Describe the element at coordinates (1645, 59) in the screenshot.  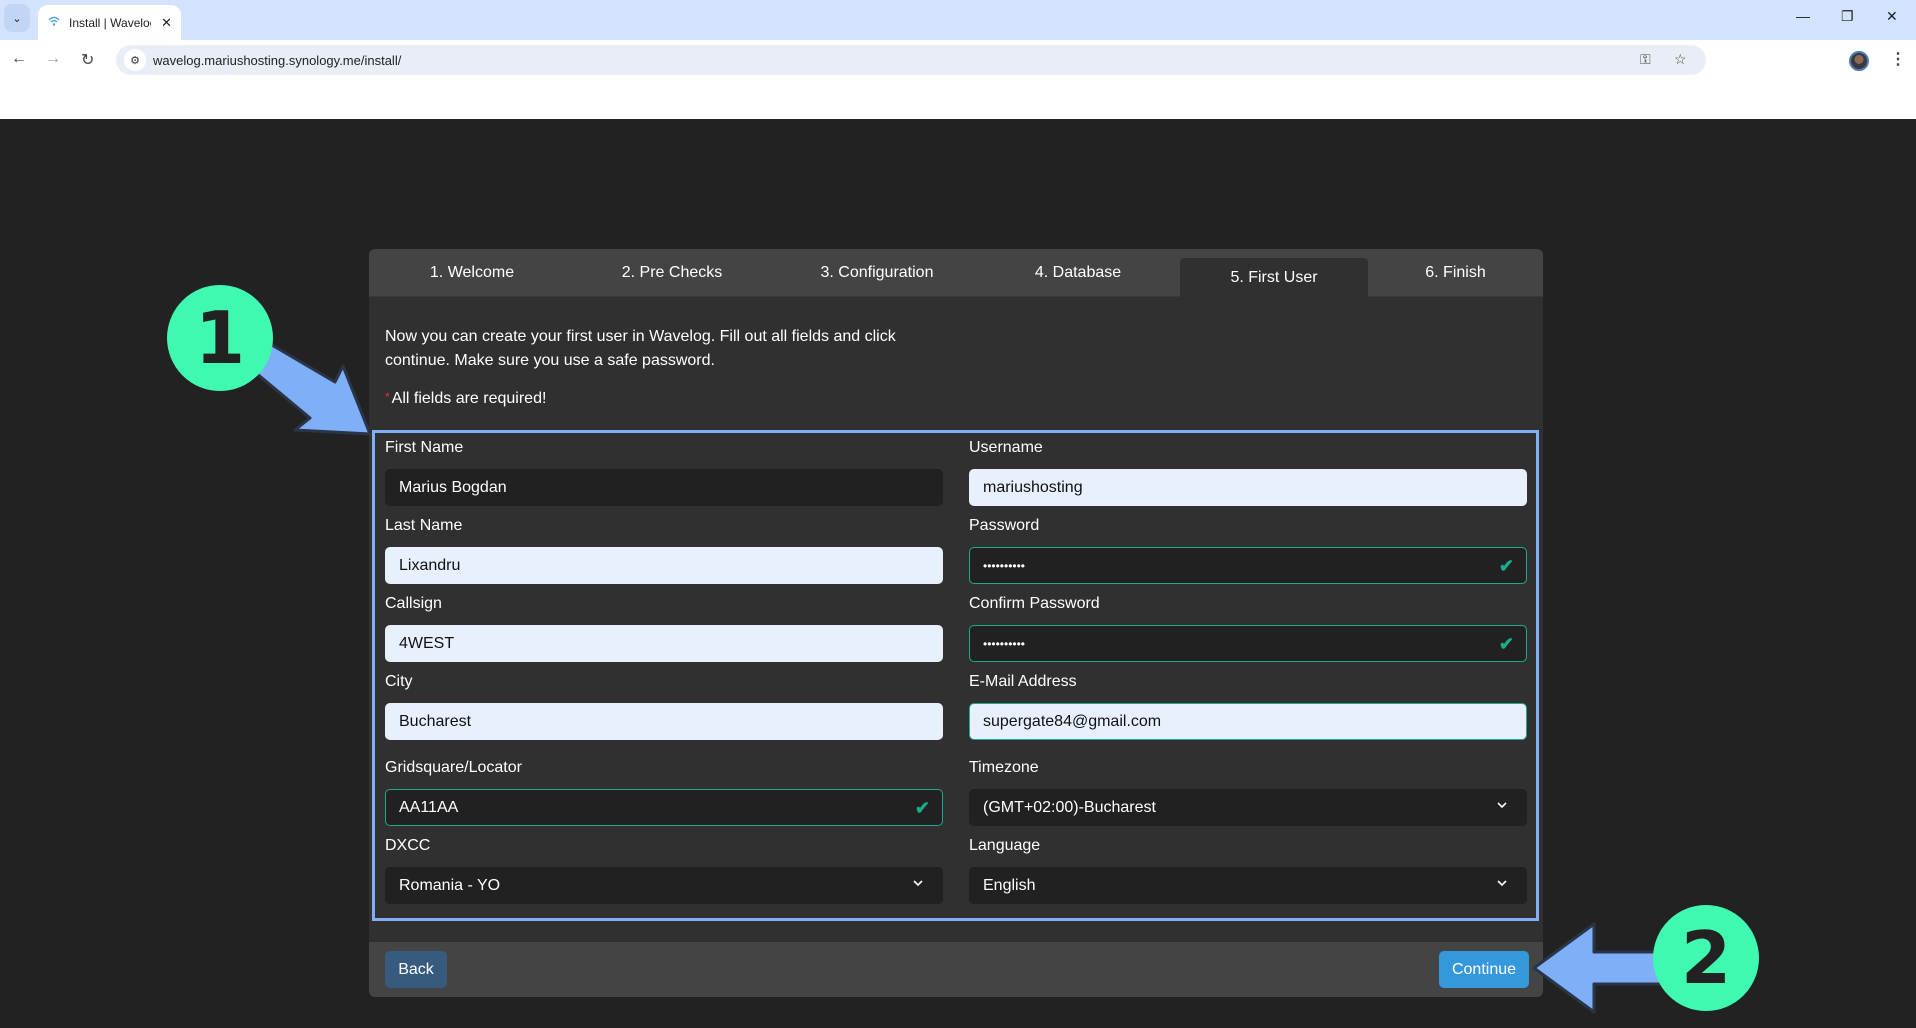
I see `key-icon: ⚿` at that location.